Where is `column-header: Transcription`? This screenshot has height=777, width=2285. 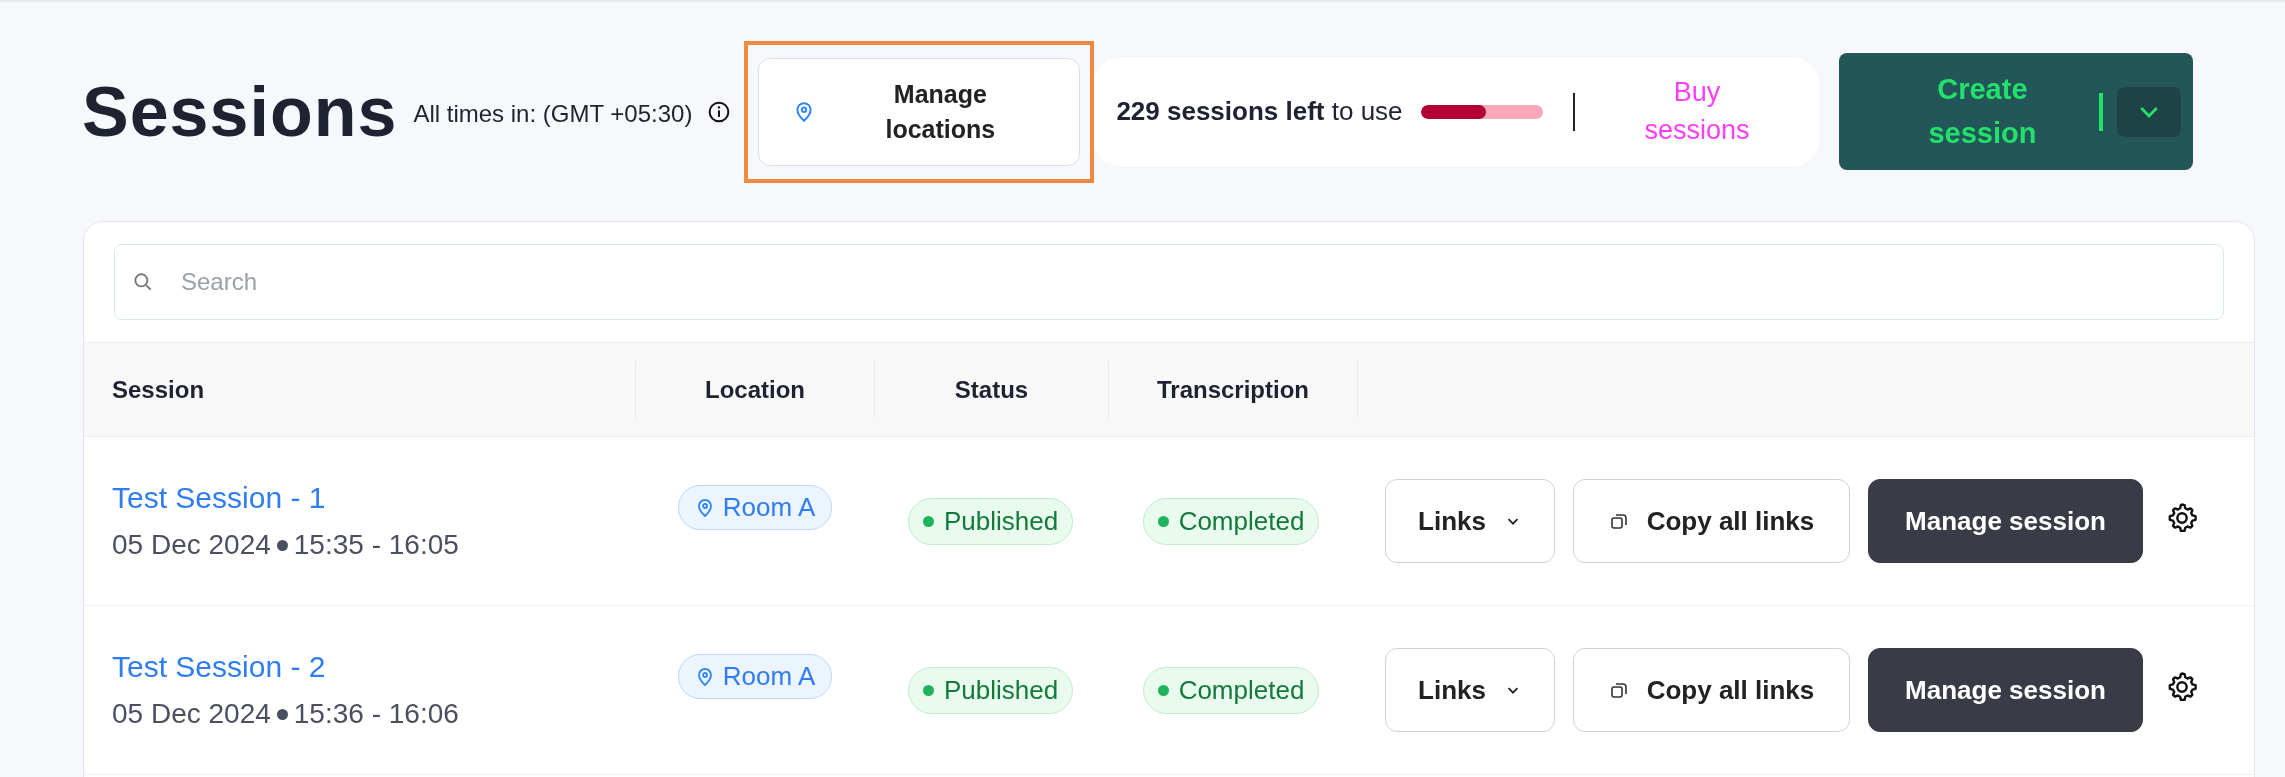
column-header: Transcription is located at coordinates (1233, 389).